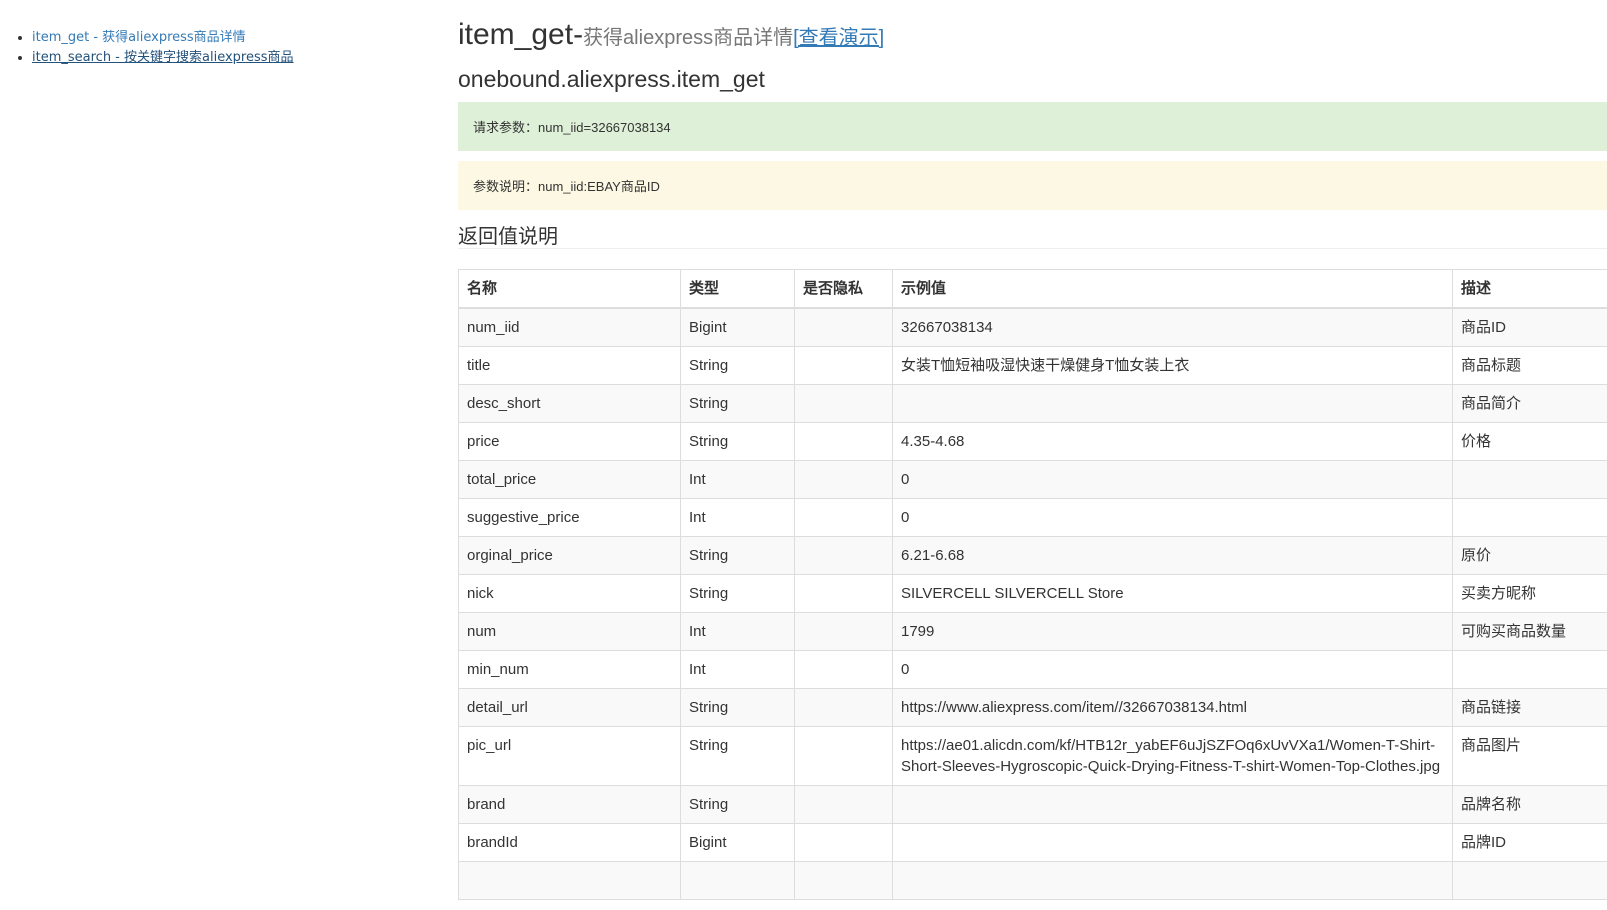 The image size is (1607, 910). What do you see at coordinates (1172, 555) in the screenshot?
I see `cell-example: 6.21-6.68` at bounding box center [1172, 555].